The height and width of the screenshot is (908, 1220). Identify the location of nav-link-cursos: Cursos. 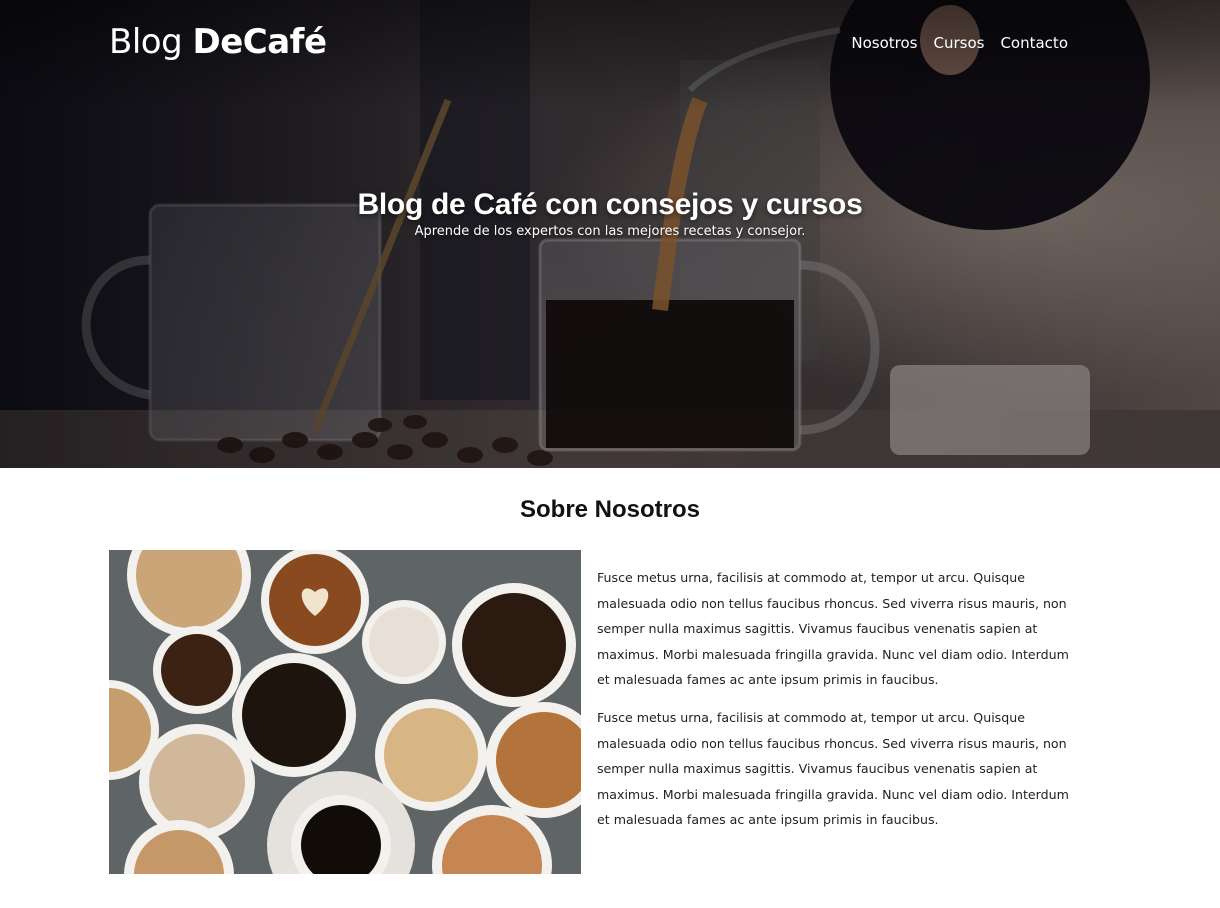
(958, 43).